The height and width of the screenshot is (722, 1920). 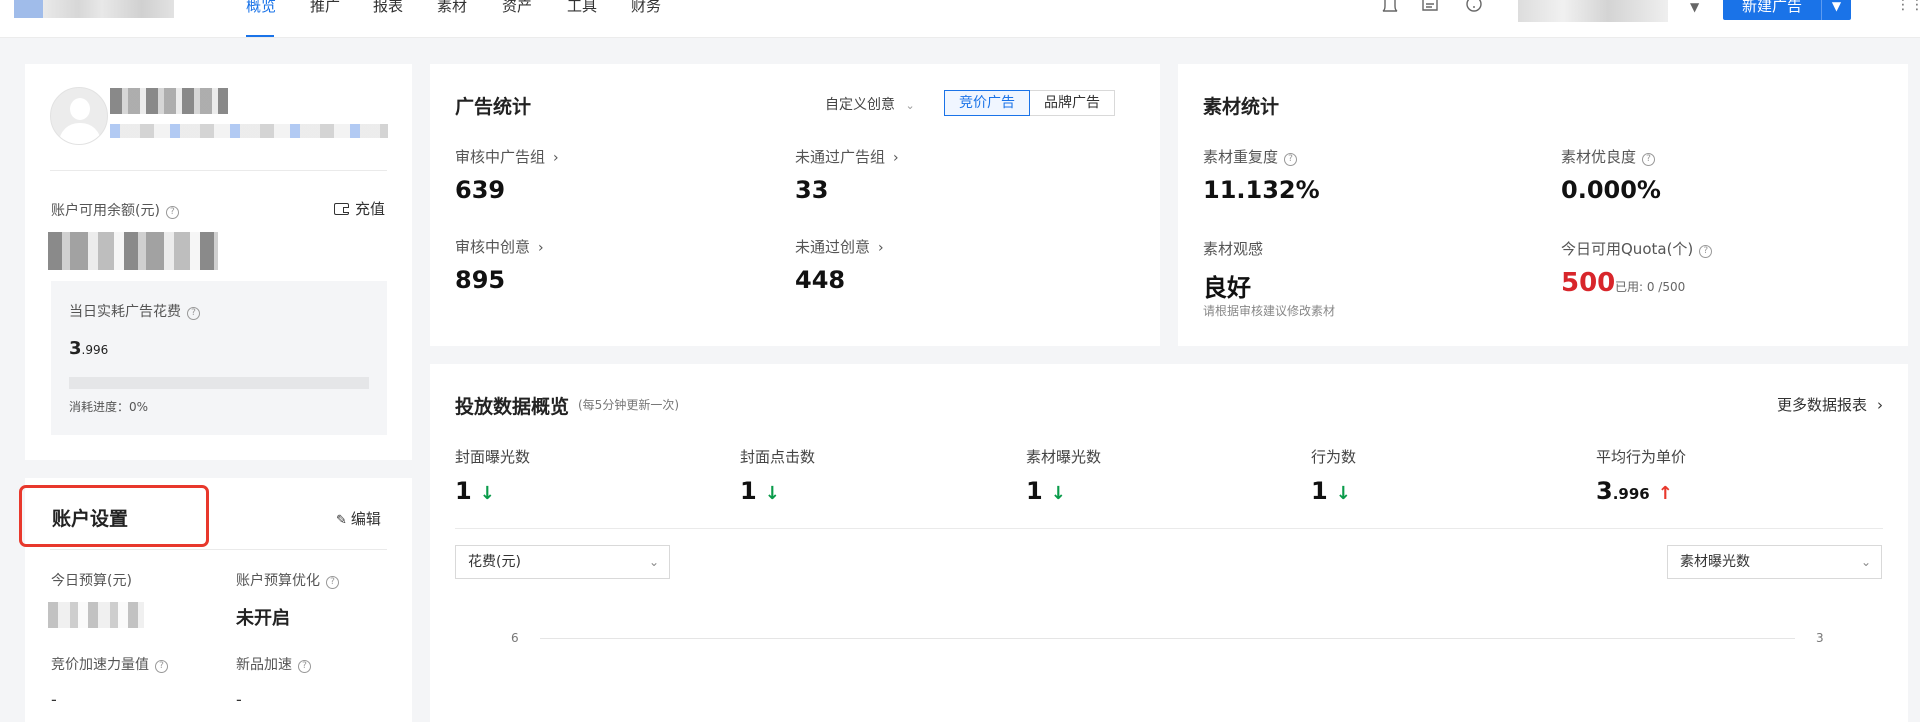 I want to click on nav-finance: 财务, so click(x=646, y=7).